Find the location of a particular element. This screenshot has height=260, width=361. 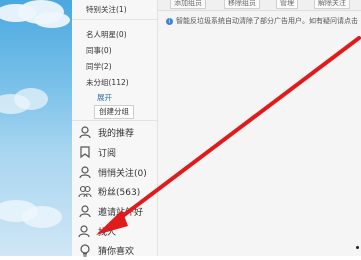

remove-member-button: 移除组员 is located at coordinates (242, 4).